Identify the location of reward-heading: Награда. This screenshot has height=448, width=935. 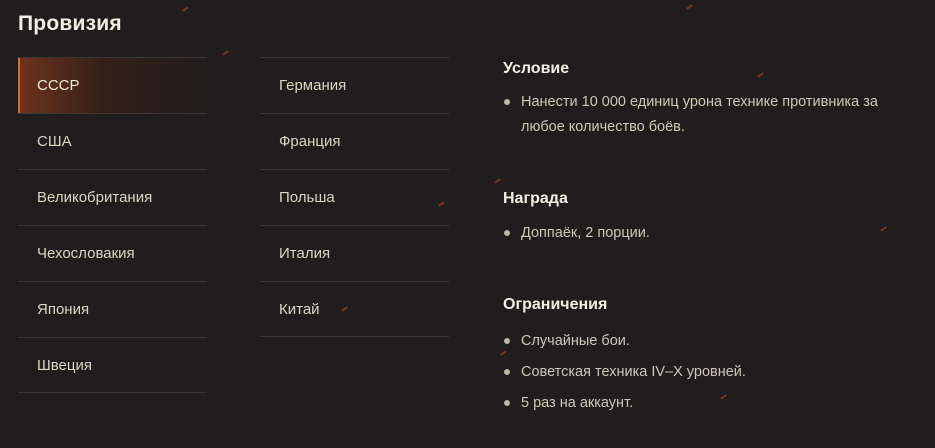
(535, 198).